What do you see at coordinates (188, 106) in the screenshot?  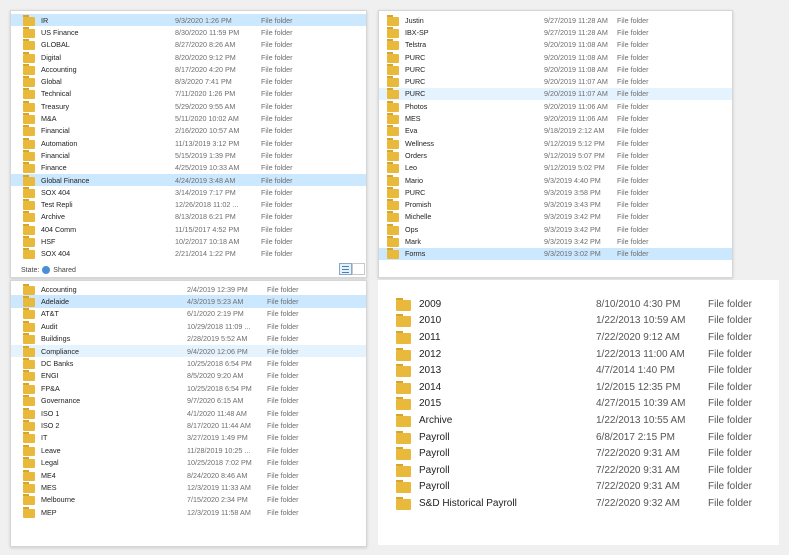 I see `file-row: Treasury 5/29/2020 9:55 AM File folder` at bounding box center [188, 106].